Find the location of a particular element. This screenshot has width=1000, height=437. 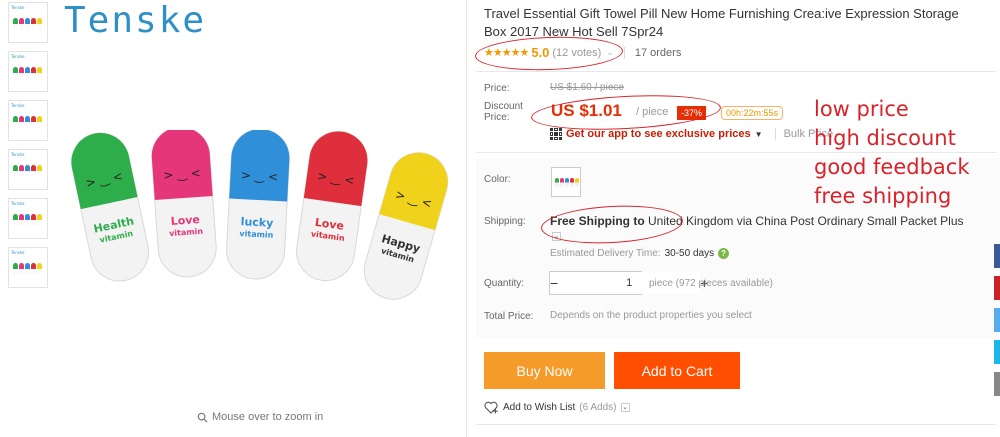

quantity-available: piece (972 pieces available) is located at coordinates (711, 283).